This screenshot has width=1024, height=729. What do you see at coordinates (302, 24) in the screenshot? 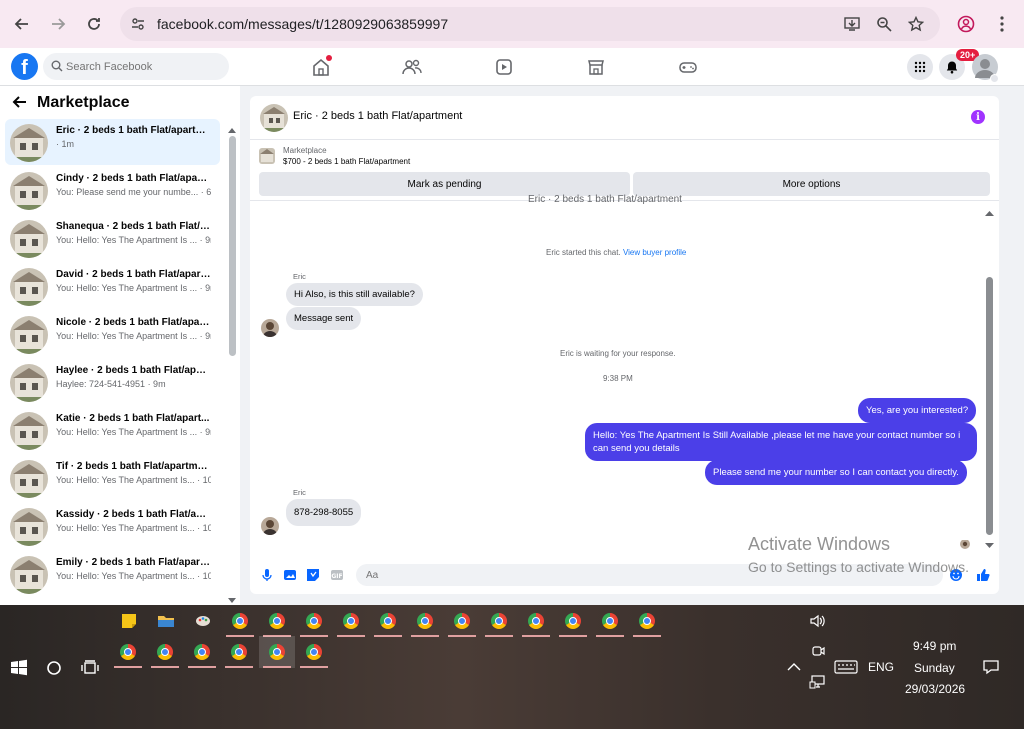
I see `url-text: facebook.com/messages/t/1280929063859997` at bounding box center [302, 24].